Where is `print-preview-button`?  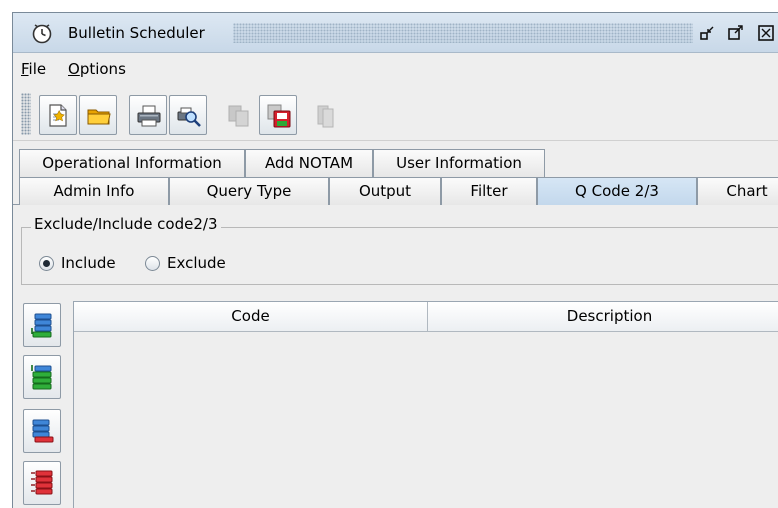
print-preview-button is located at coordinates (188, 115).